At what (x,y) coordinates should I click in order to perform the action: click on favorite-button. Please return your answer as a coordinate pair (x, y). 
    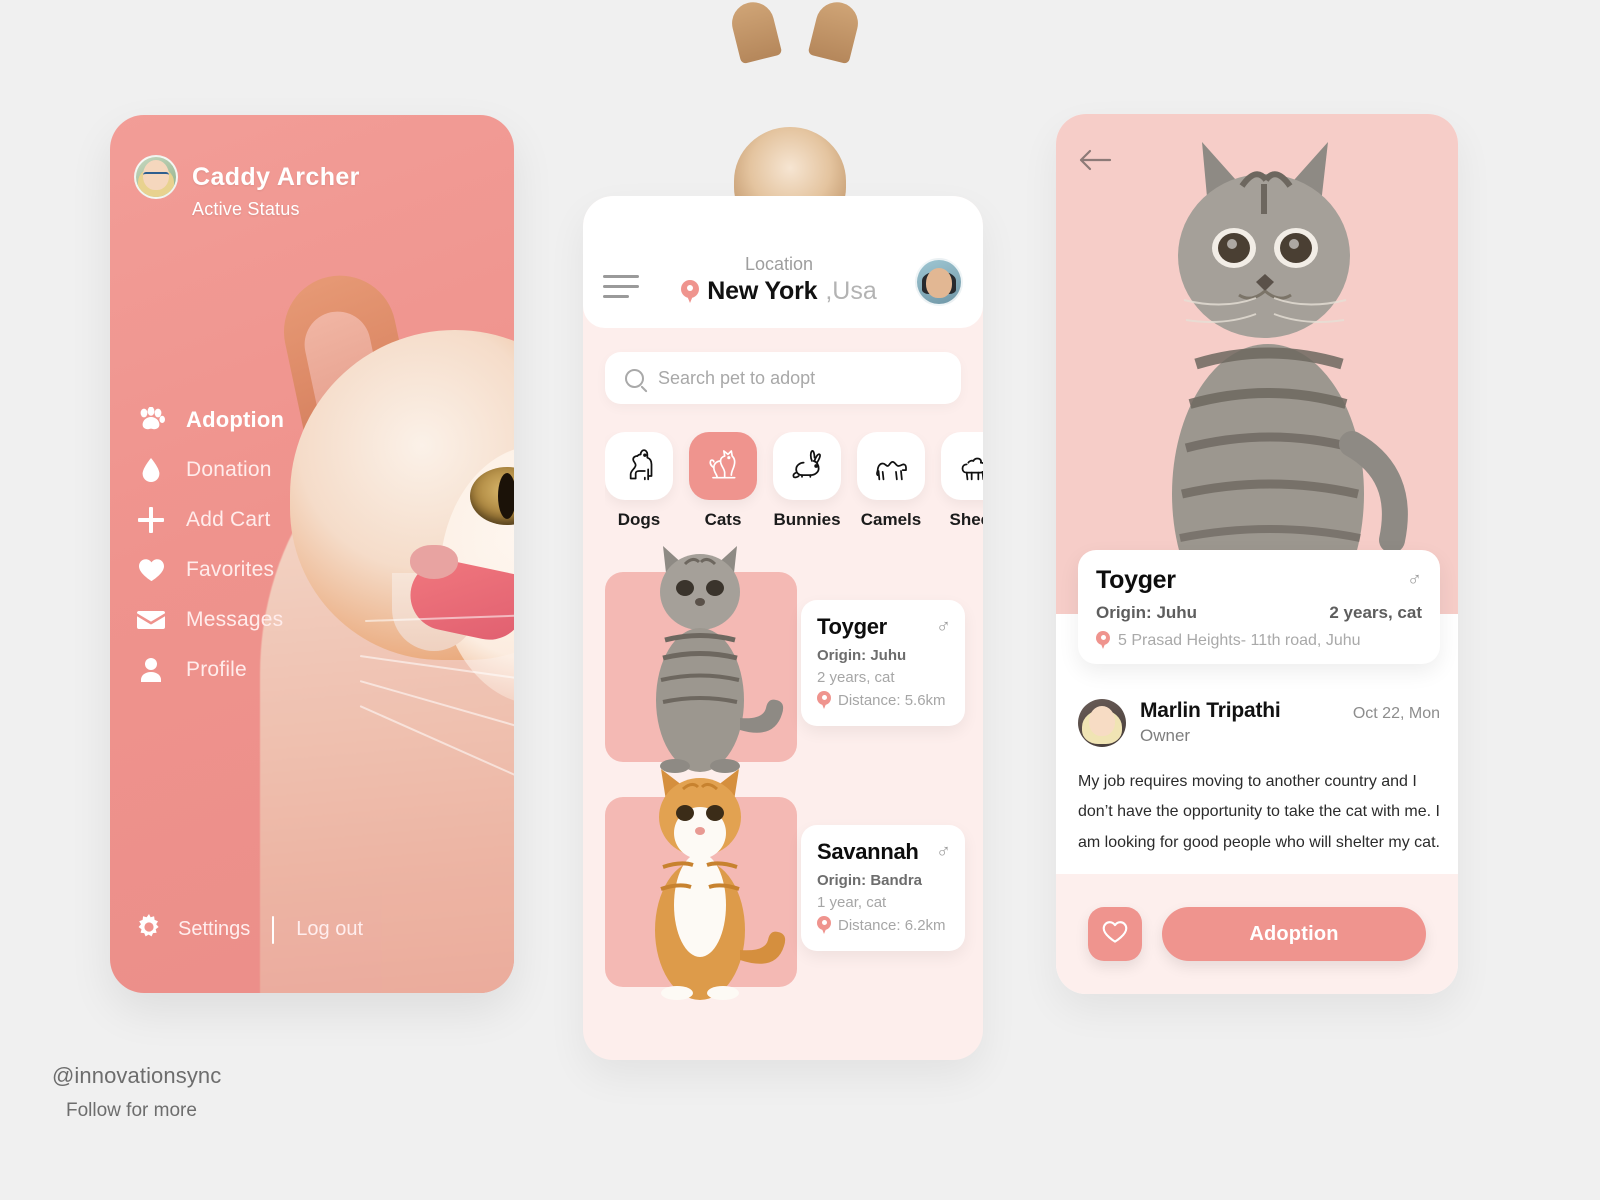
    Looking at the image, I should click on (1115, 934).